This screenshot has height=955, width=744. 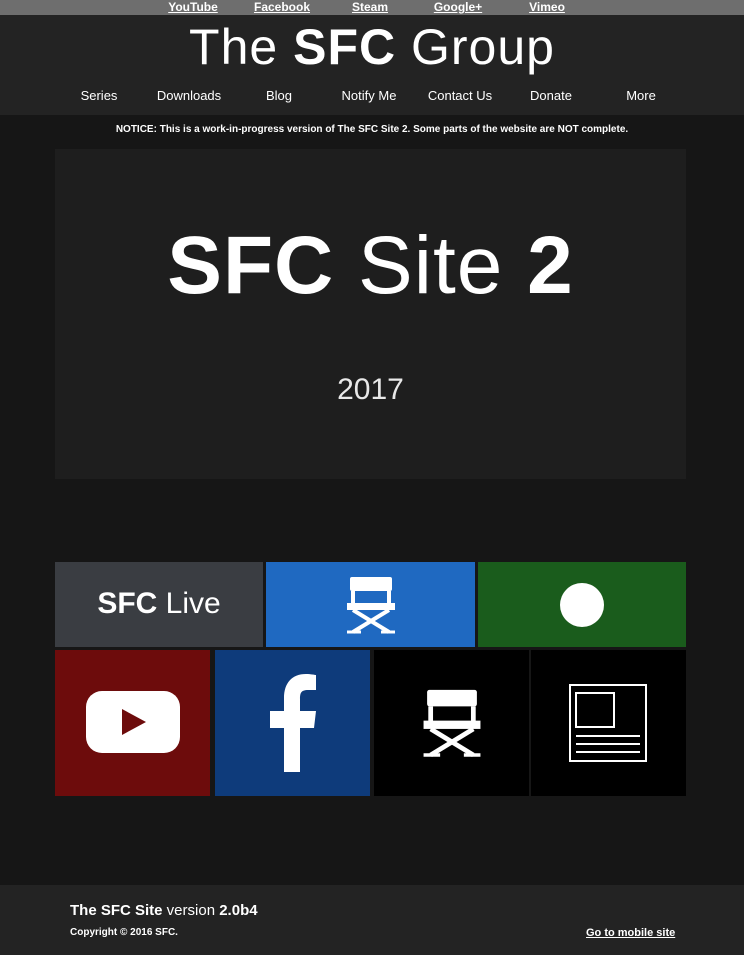 What do you see at coordinates (241, 47) in the screenshot?
I see `brand-prefix: The` at bounding box center [241, 47].